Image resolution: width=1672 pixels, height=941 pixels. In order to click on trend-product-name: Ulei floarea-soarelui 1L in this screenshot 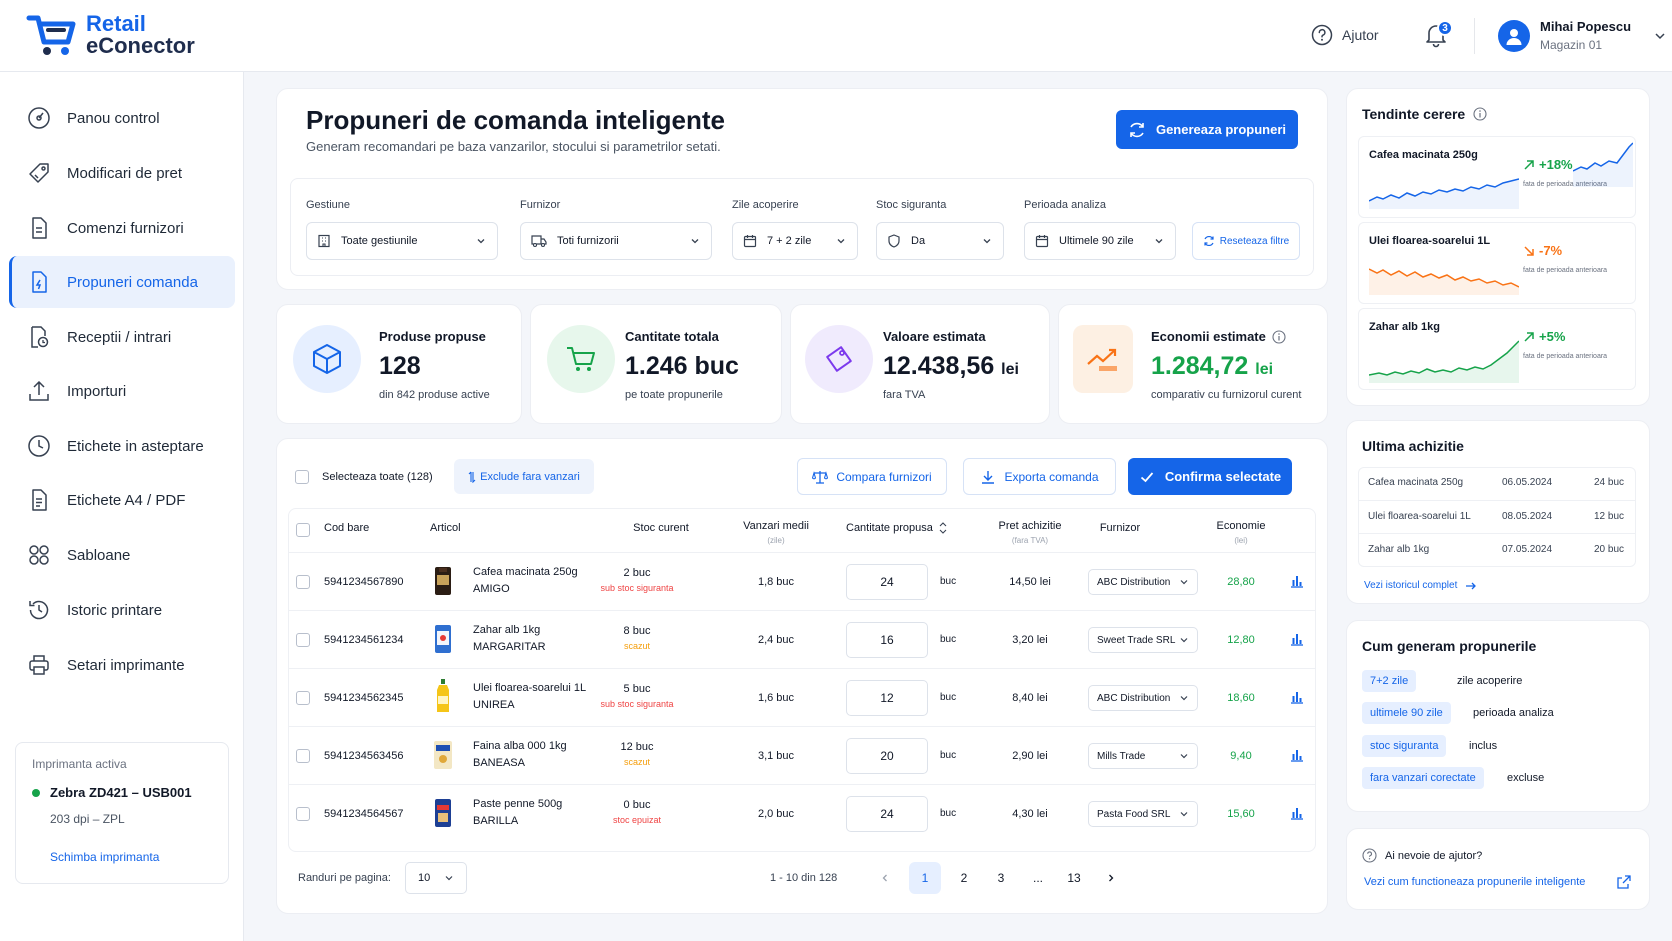, I will do `click(1430, 241)`.